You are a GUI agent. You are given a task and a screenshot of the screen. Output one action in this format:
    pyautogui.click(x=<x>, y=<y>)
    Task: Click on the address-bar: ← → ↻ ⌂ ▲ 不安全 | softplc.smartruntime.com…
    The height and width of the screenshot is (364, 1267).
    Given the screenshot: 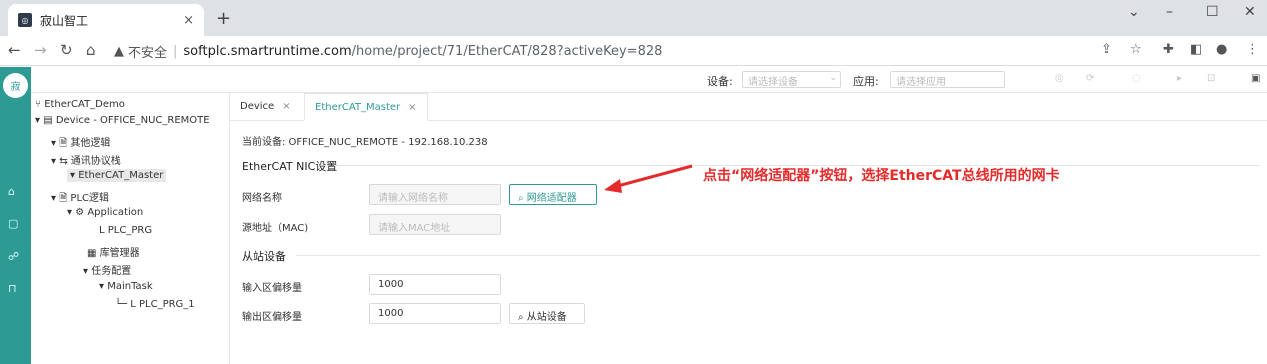 What is the action you would take?
    pyautogui.click(x=633, y=51)
    